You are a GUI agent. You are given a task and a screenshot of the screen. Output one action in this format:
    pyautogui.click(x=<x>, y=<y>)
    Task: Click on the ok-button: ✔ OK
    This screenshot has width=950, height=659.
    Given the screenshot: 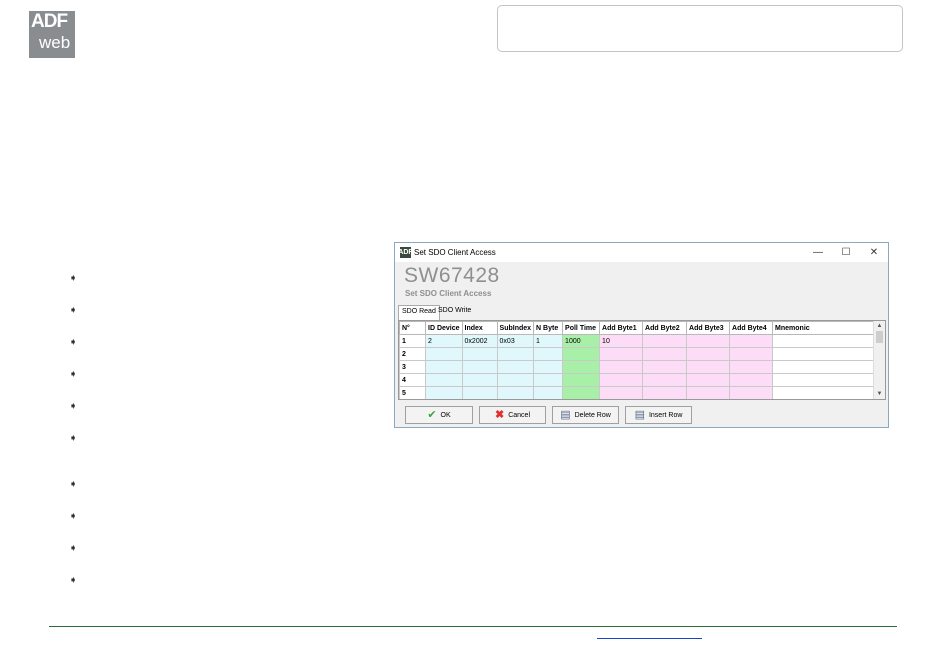 What is the action you would take?
    pyautogui.click(x=439, y=415)
    